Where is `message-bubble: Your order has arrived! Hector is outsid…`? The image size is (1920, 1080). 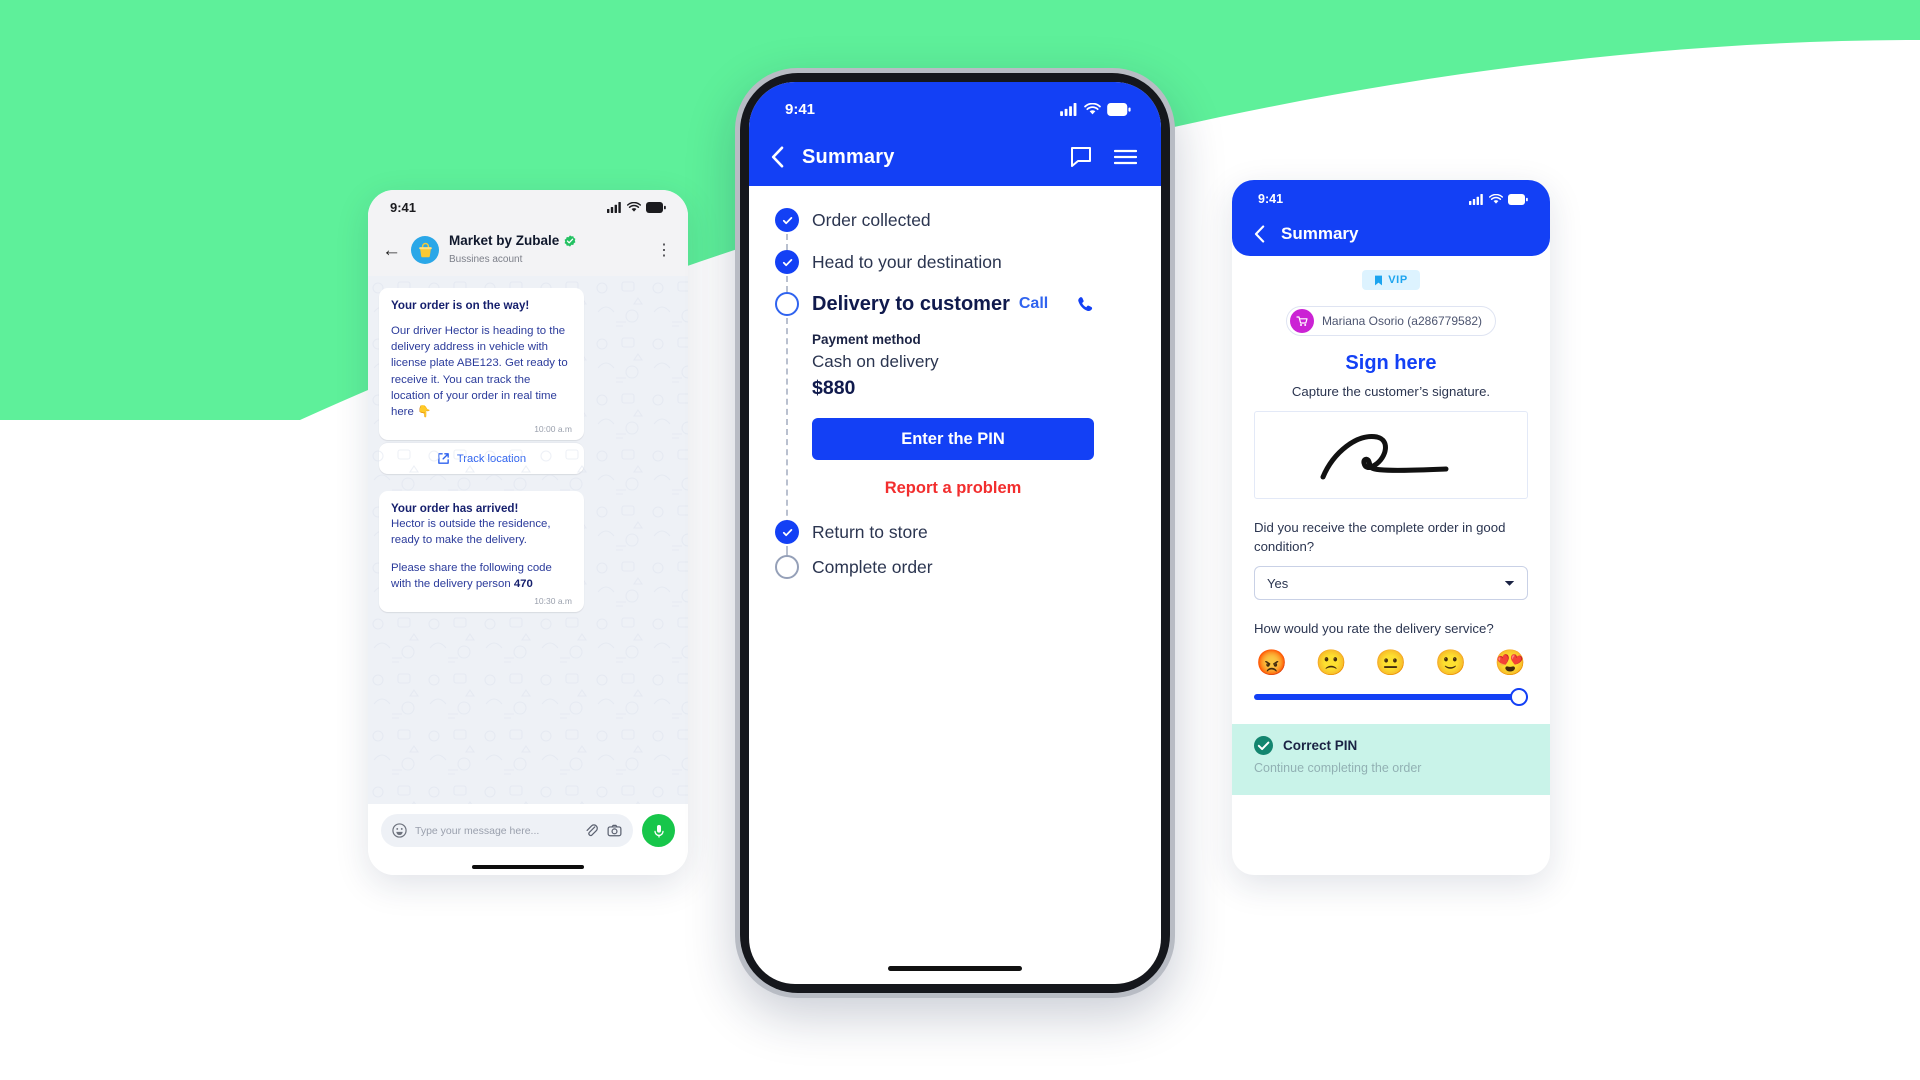 message-bubble: Your order has arrived! Hector is outsid… is located at coordinates (481, 551).